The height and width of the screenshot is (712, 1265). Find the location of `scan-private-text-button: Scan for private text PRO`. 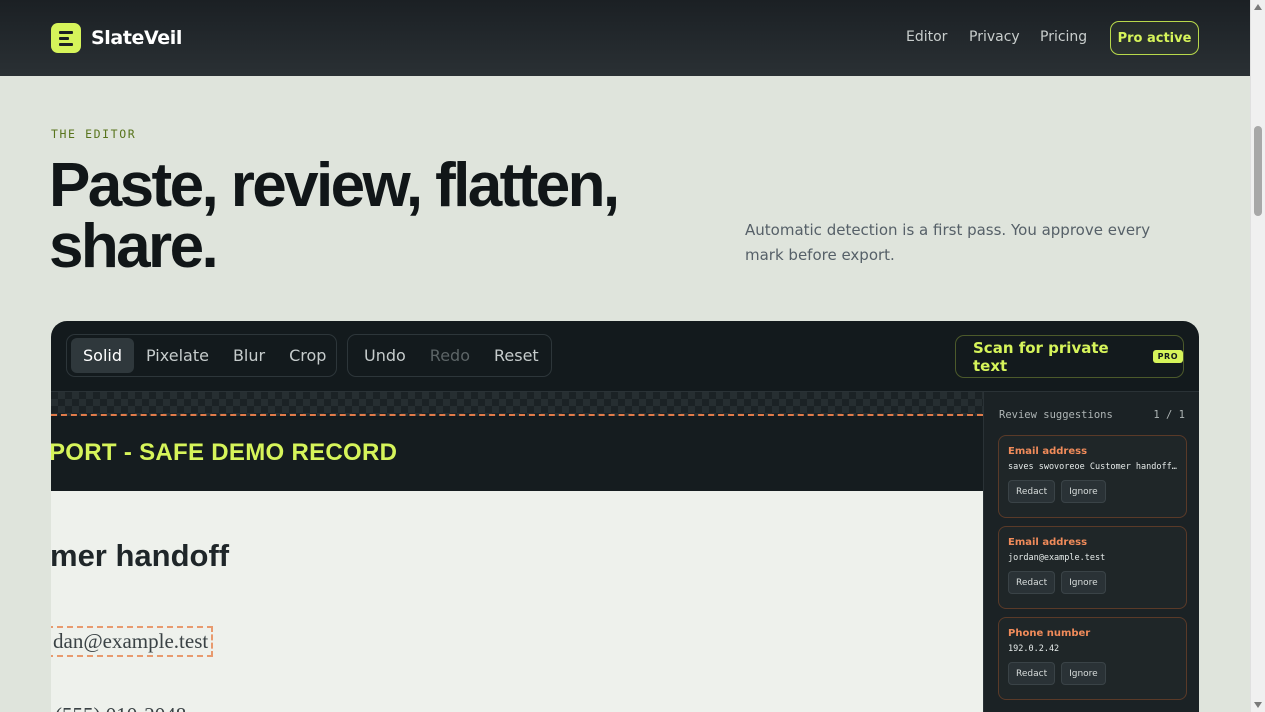

scan-private-text-button: Scan for private text PRO is located at coordinates (1069, 356).